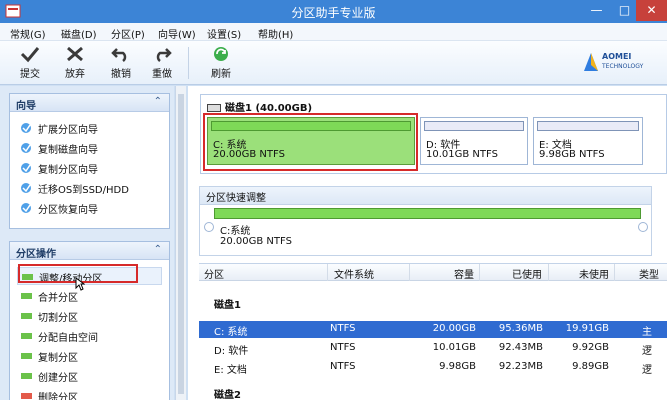 This screenshot has height=400, width=667. What do you see at coordinates (89, 296) in the screenshot?
I see `op-merge: 合并分区` at bounding box center [89, 296].